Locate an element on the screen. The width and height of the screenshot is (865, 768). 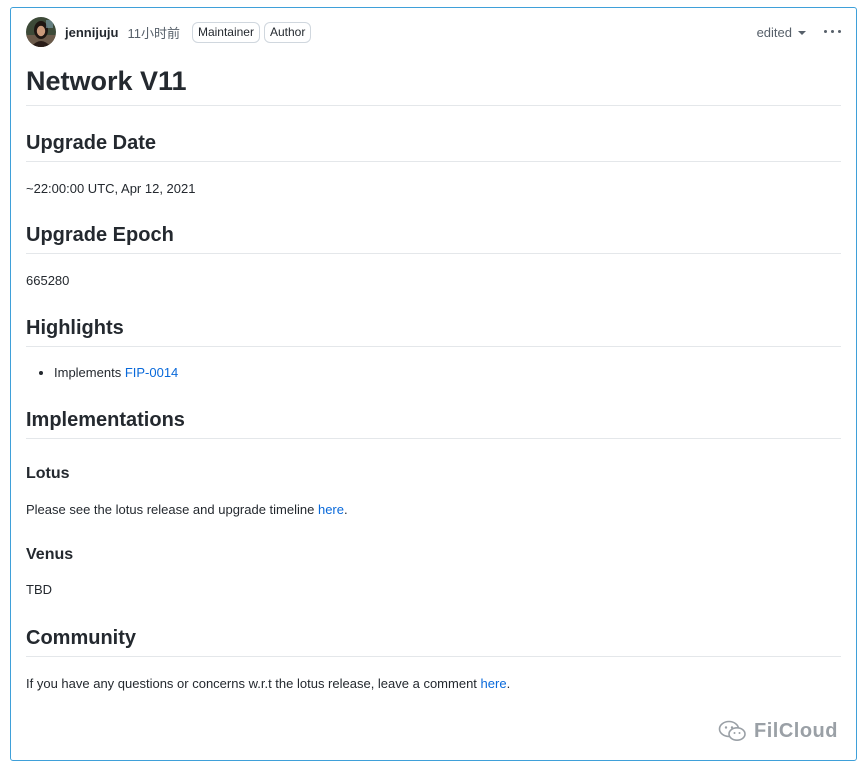
caret-down-icon is located at coordinates (802, 33).